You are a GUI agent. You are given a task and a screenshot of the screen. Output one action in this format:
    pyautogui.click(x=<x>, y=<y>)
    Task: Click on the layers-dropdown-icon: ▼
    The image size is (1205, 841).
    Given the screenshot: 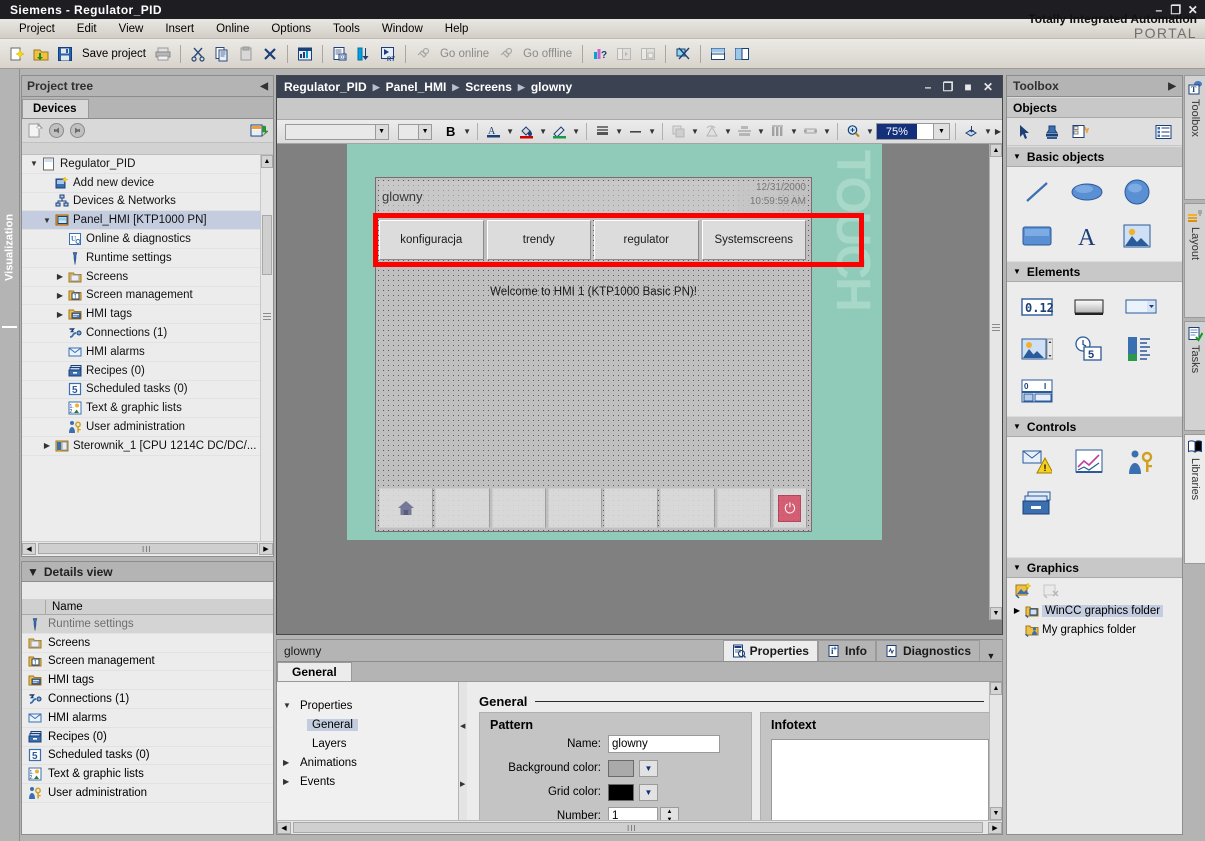 What is the action you would take?
    pyautogui.click(x=988, y=131)
    